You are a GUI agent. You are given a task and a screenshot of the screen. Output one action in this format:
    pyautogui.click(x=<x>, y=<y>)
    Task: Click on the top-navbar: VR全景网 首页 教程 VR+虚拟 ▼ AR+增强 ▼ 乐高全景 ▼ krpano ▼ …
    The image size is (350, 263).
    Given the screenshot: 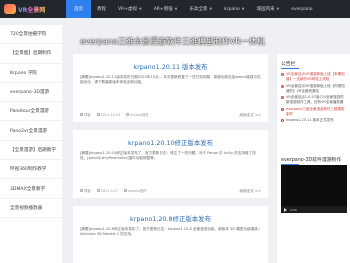 What is the action you would take?
    pyautogui.click(x=175, y=9)
    